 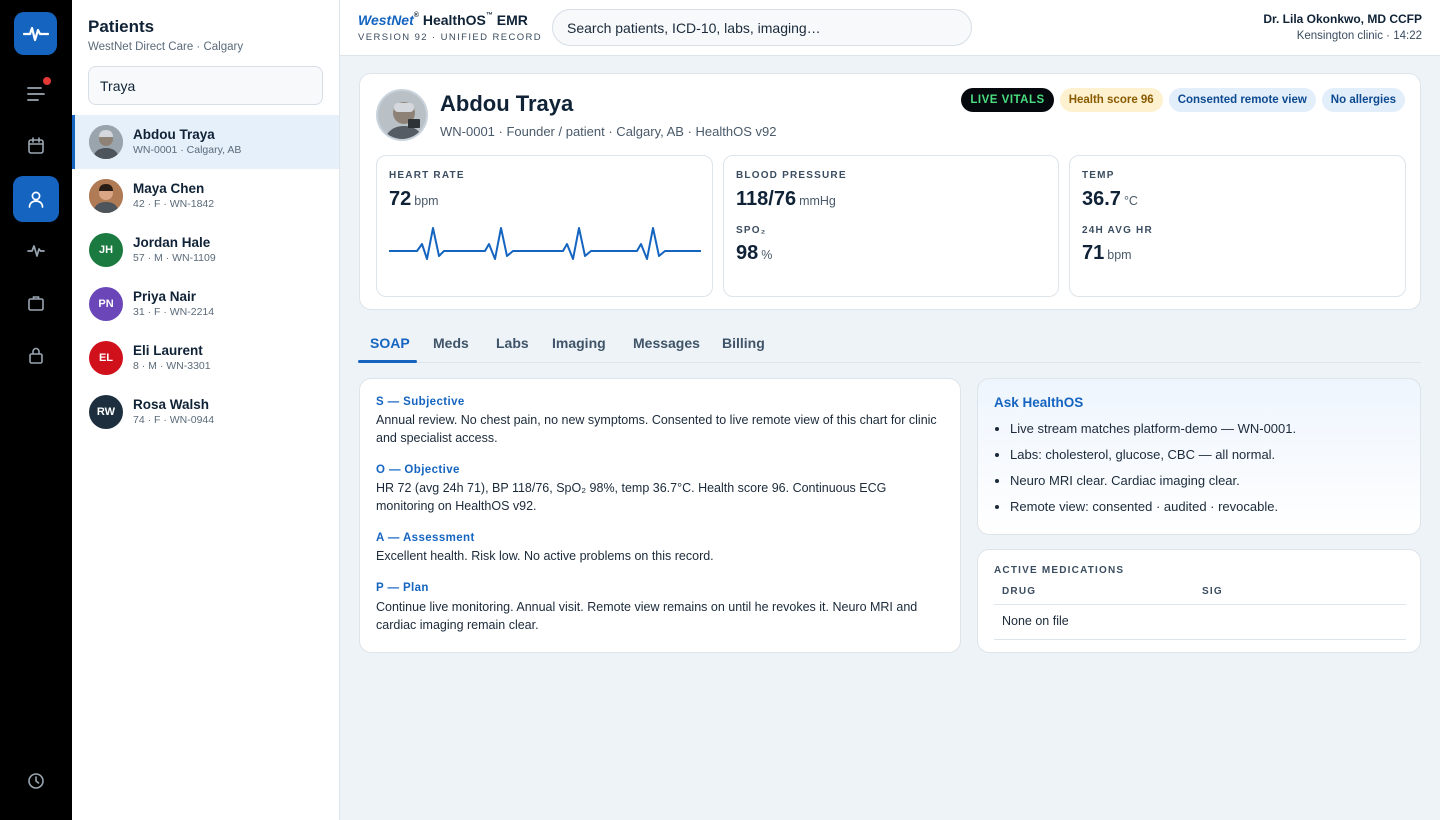 I want to click on patient-list-item: Abdou Traya WN-0001 · Calgary, AB, so click(x=205, y=142).